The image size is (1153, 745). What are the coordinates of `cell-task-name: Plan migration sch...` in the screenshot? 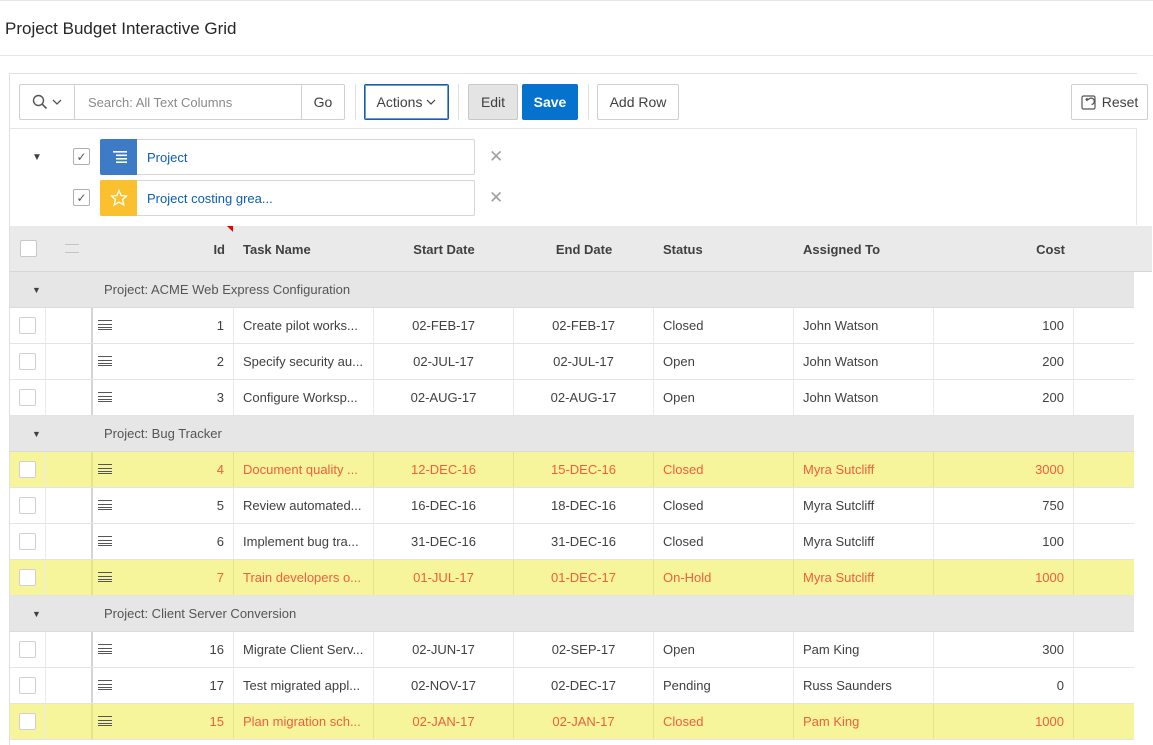 It's located at (304, 721).